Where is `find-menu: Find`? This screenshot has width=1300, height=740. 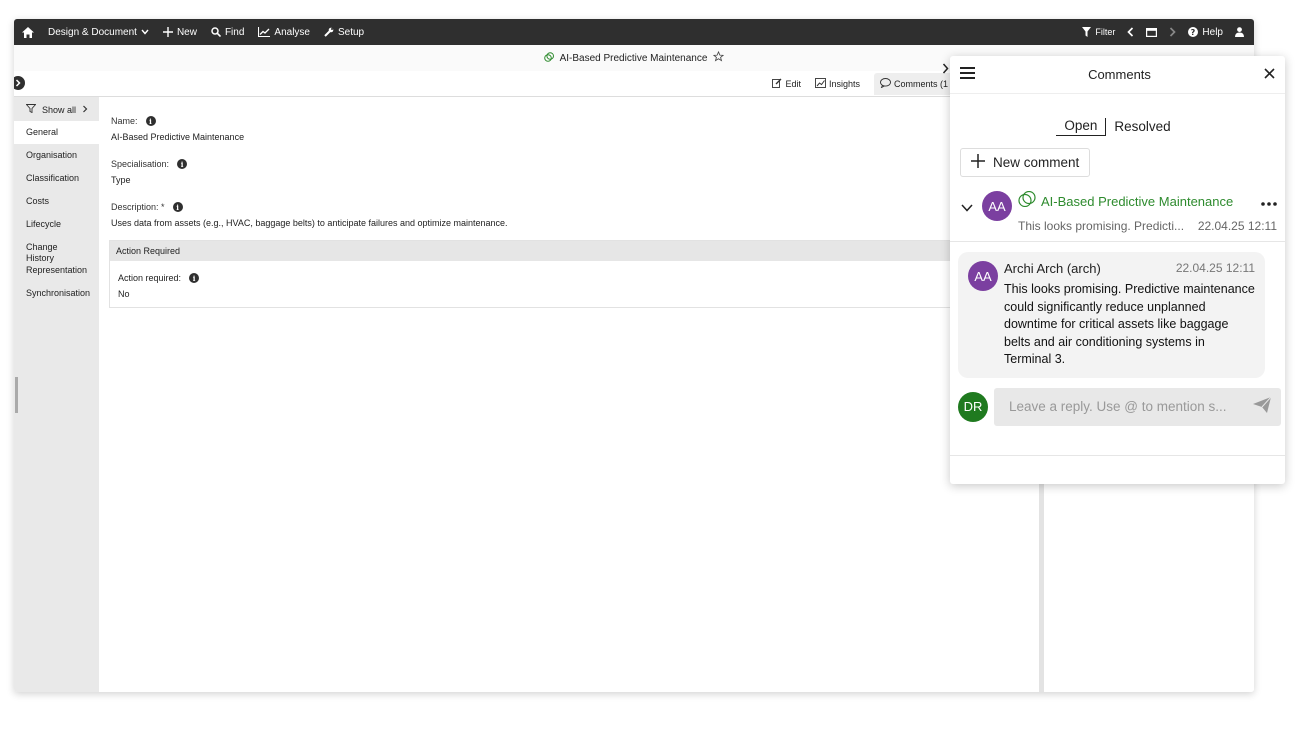
find-menu: Find is located at coordinates (227, 32).